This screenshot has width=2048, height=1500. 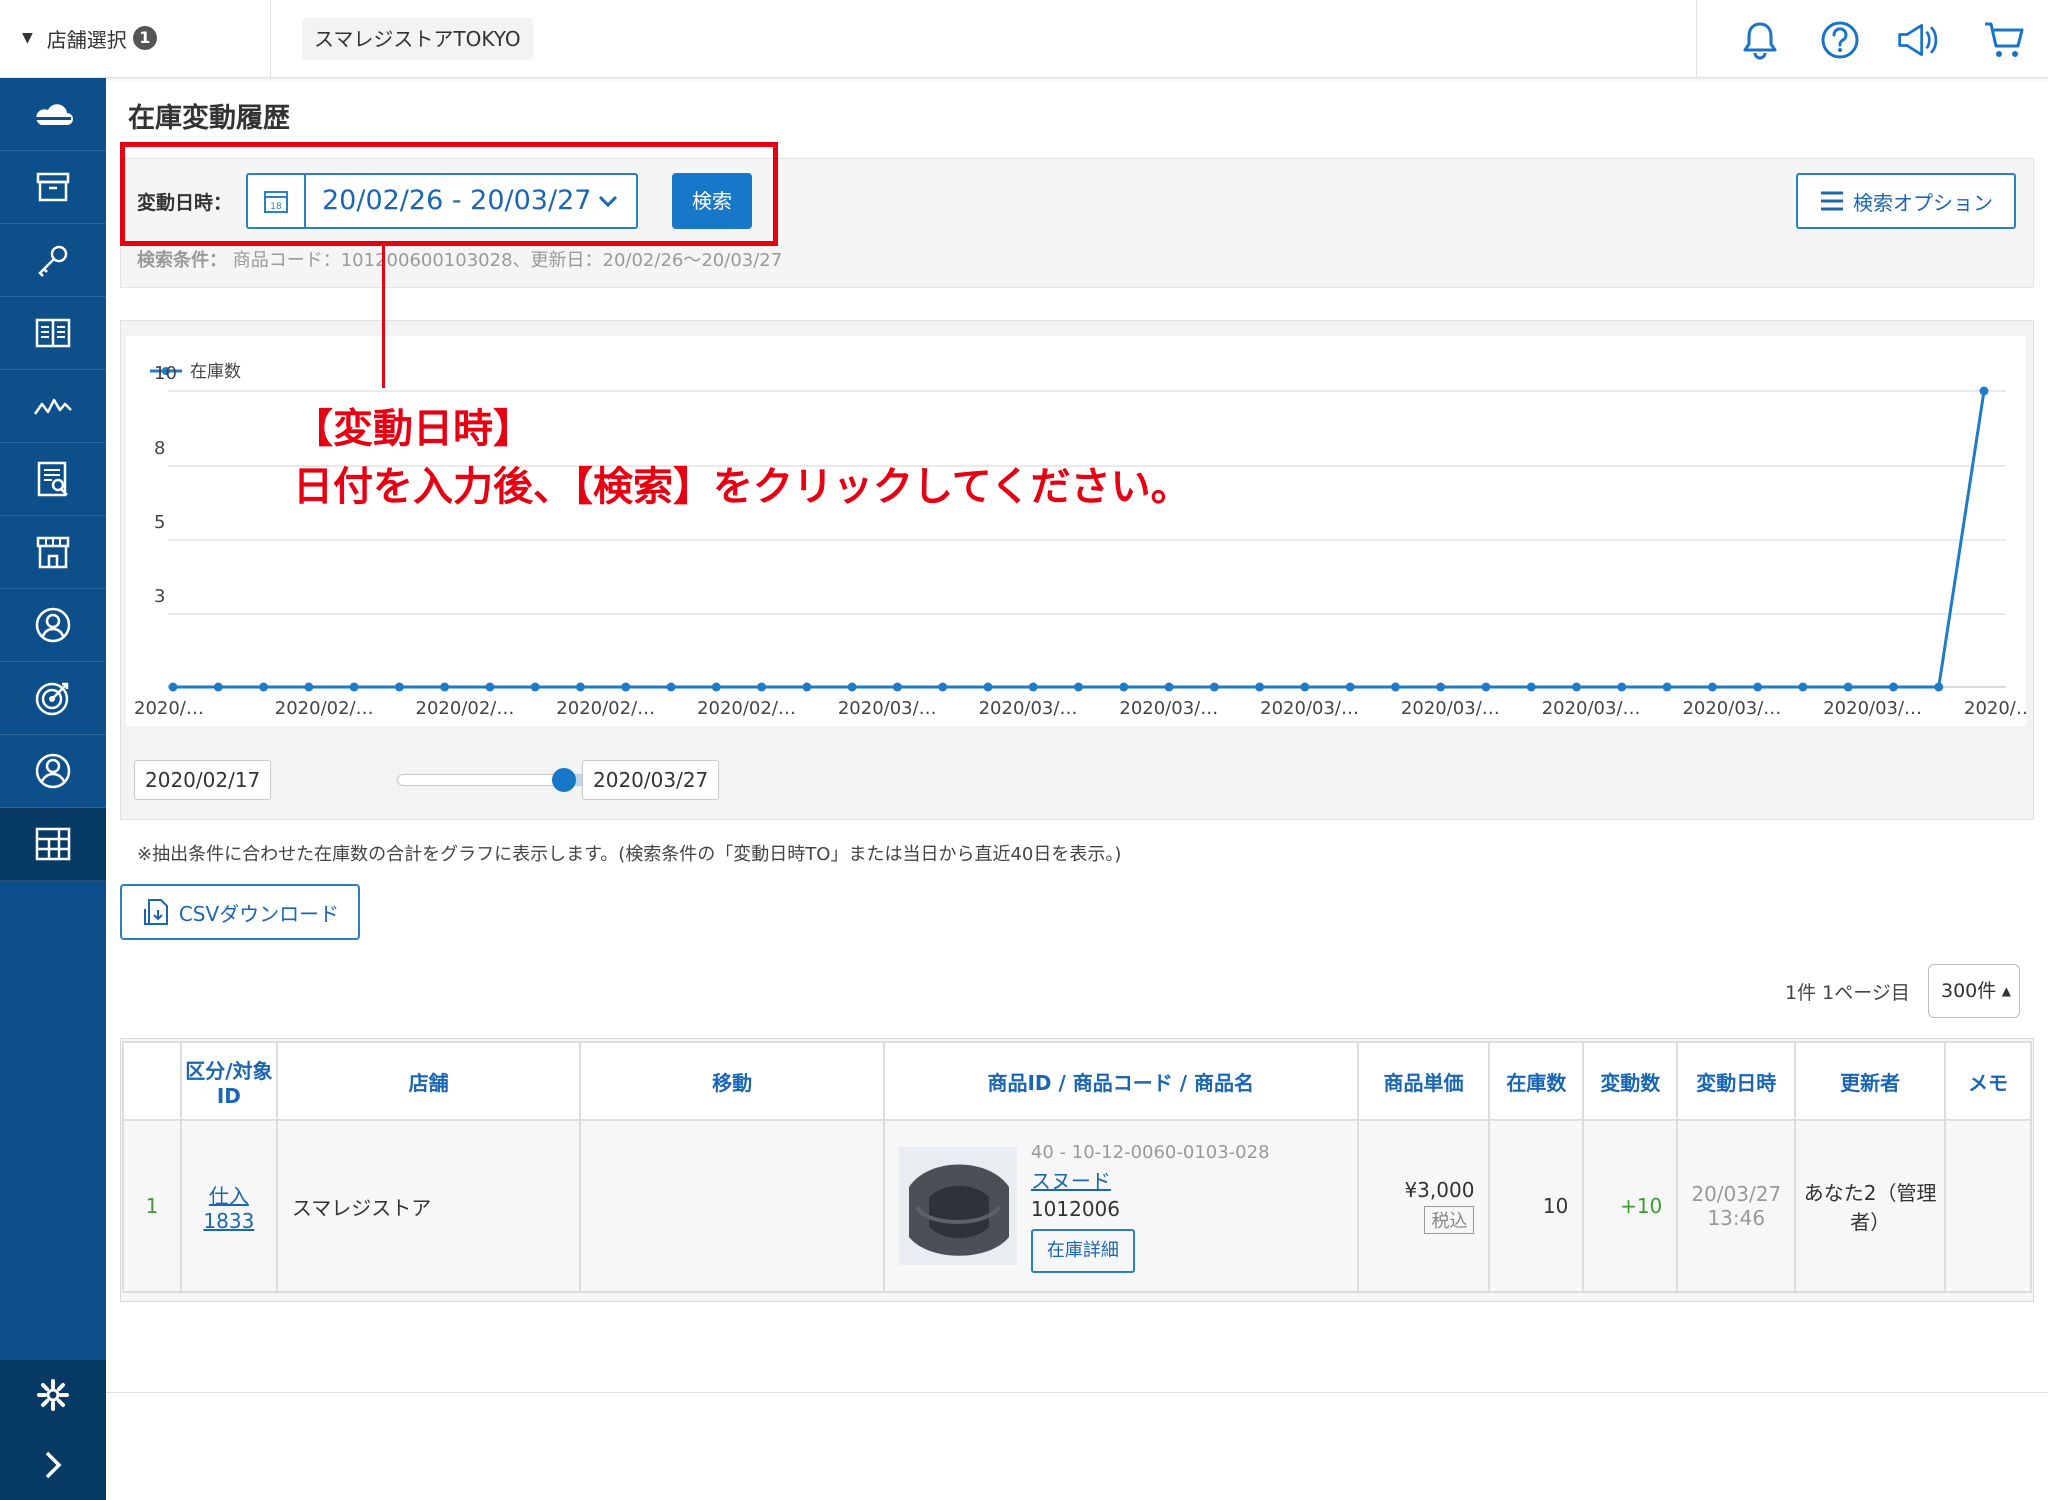 What do you see at coordinates (27, 38) in the screenshot?
I see `caret-down-icon: ▼` at bounding box center [27, 38].